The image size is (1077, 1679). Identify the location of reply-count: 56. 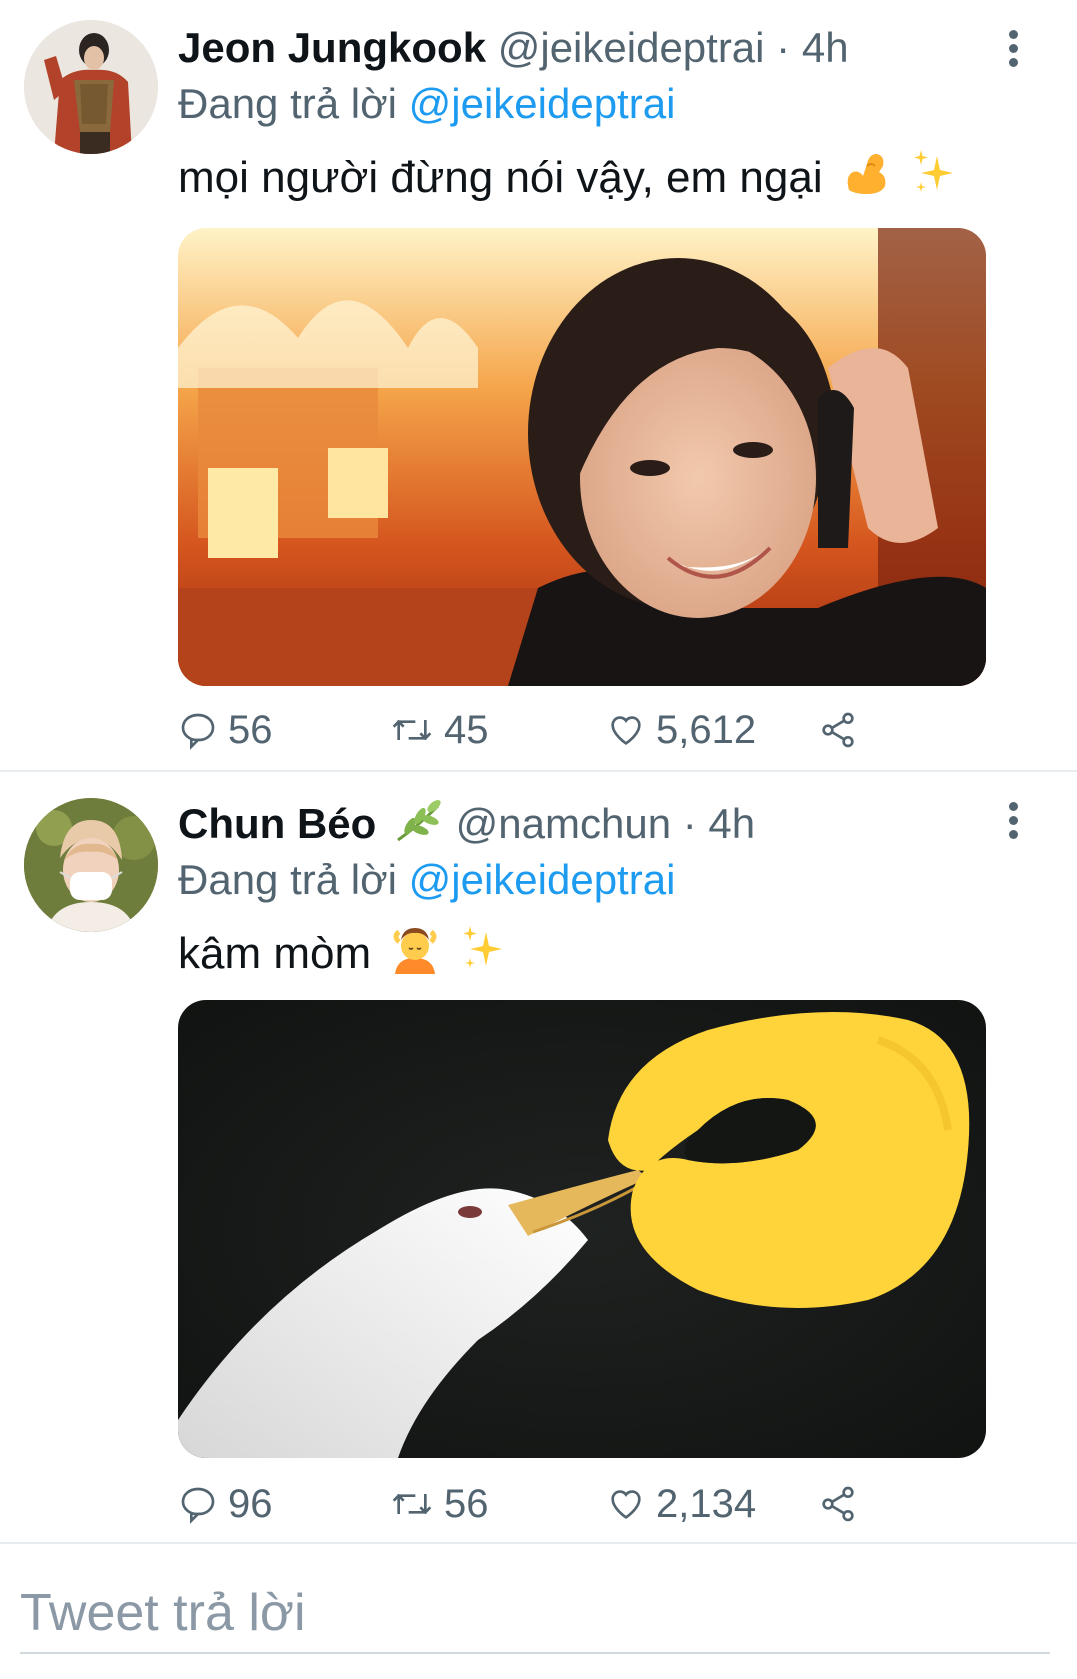
(250, 729).